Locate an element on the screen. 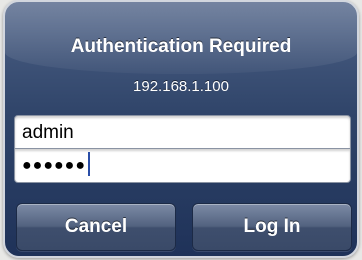 The height and width of the screenshot is (260, 362). password-field: ●●●●●● is located at coordinates (182, 166).